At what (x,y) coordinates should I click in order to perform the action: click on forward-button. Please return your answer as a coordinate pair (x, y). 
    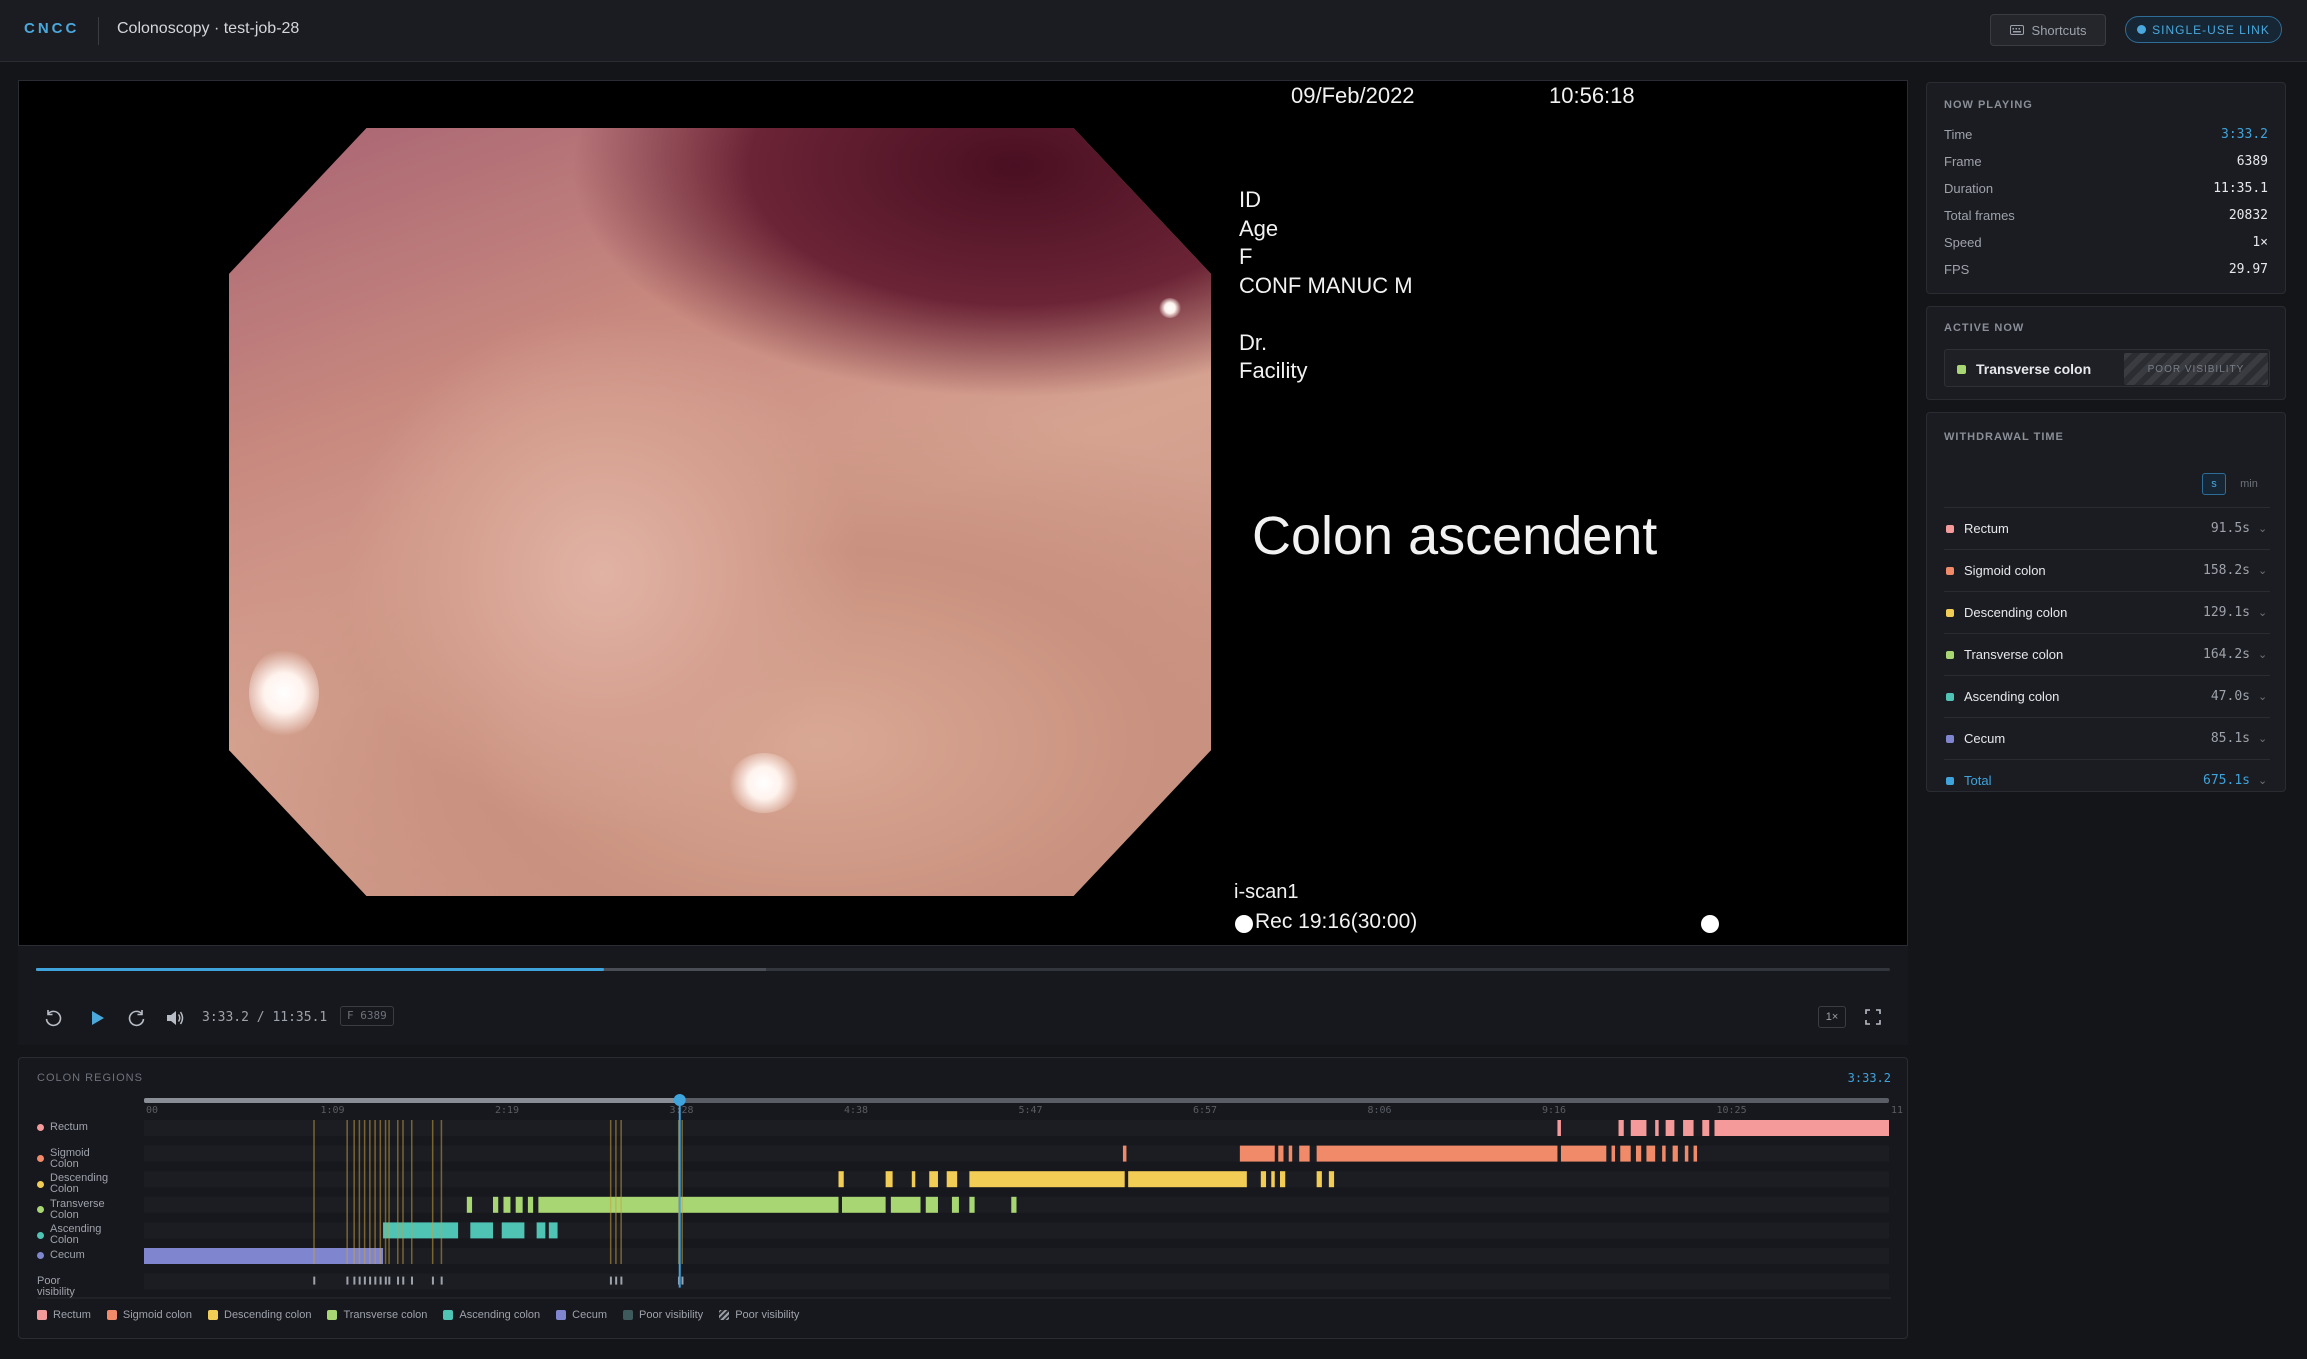
    Looking at the image, I should click on (137, 1019).